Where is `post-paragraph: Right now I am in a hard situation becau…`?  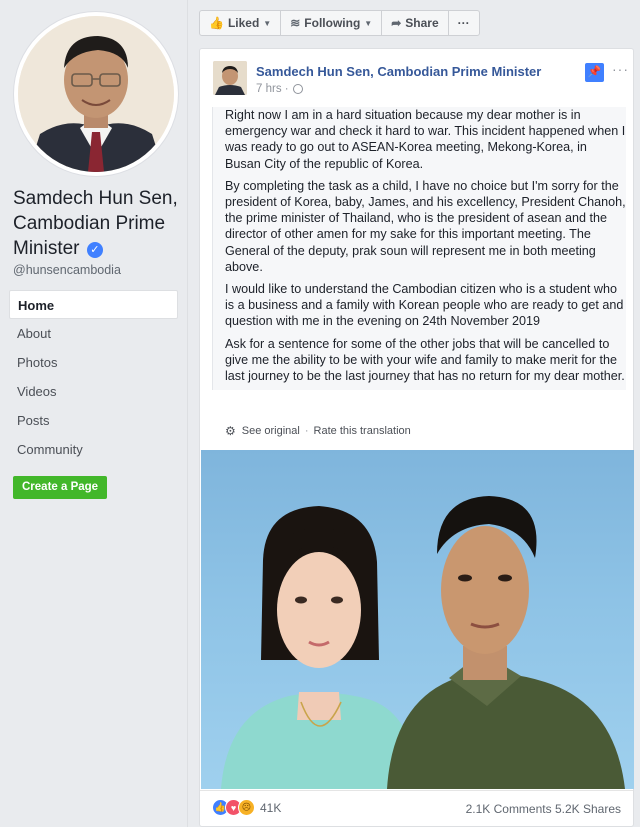
post-paragraph: Right now I am in a hard situation becau… is located at coordinates (425, 139).